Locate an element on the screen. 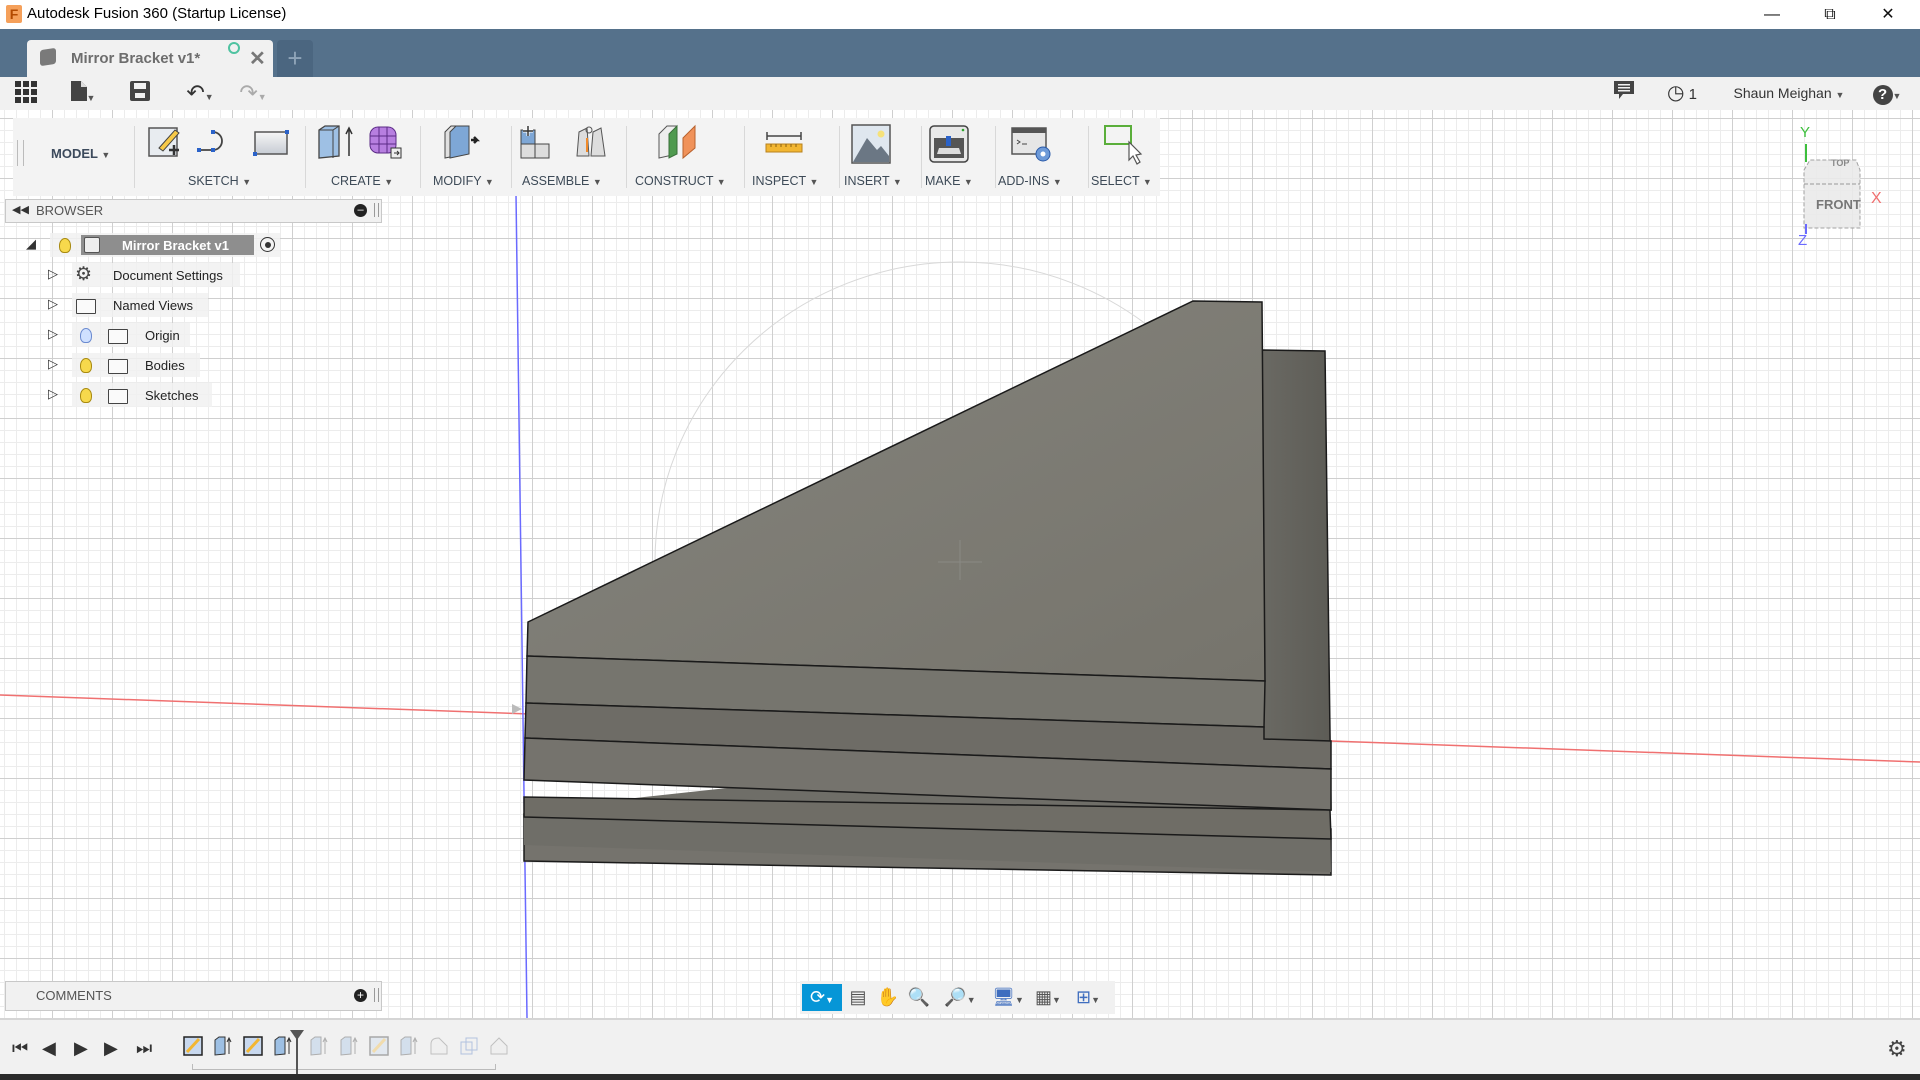  add-ins-menu: ADD-INS ▼ is located at coordinates (1030, 181).